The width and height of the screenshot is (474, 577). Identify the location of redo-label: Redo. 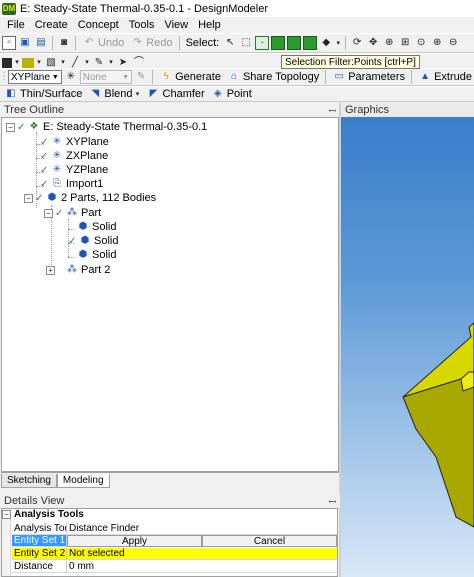
(159, 43).